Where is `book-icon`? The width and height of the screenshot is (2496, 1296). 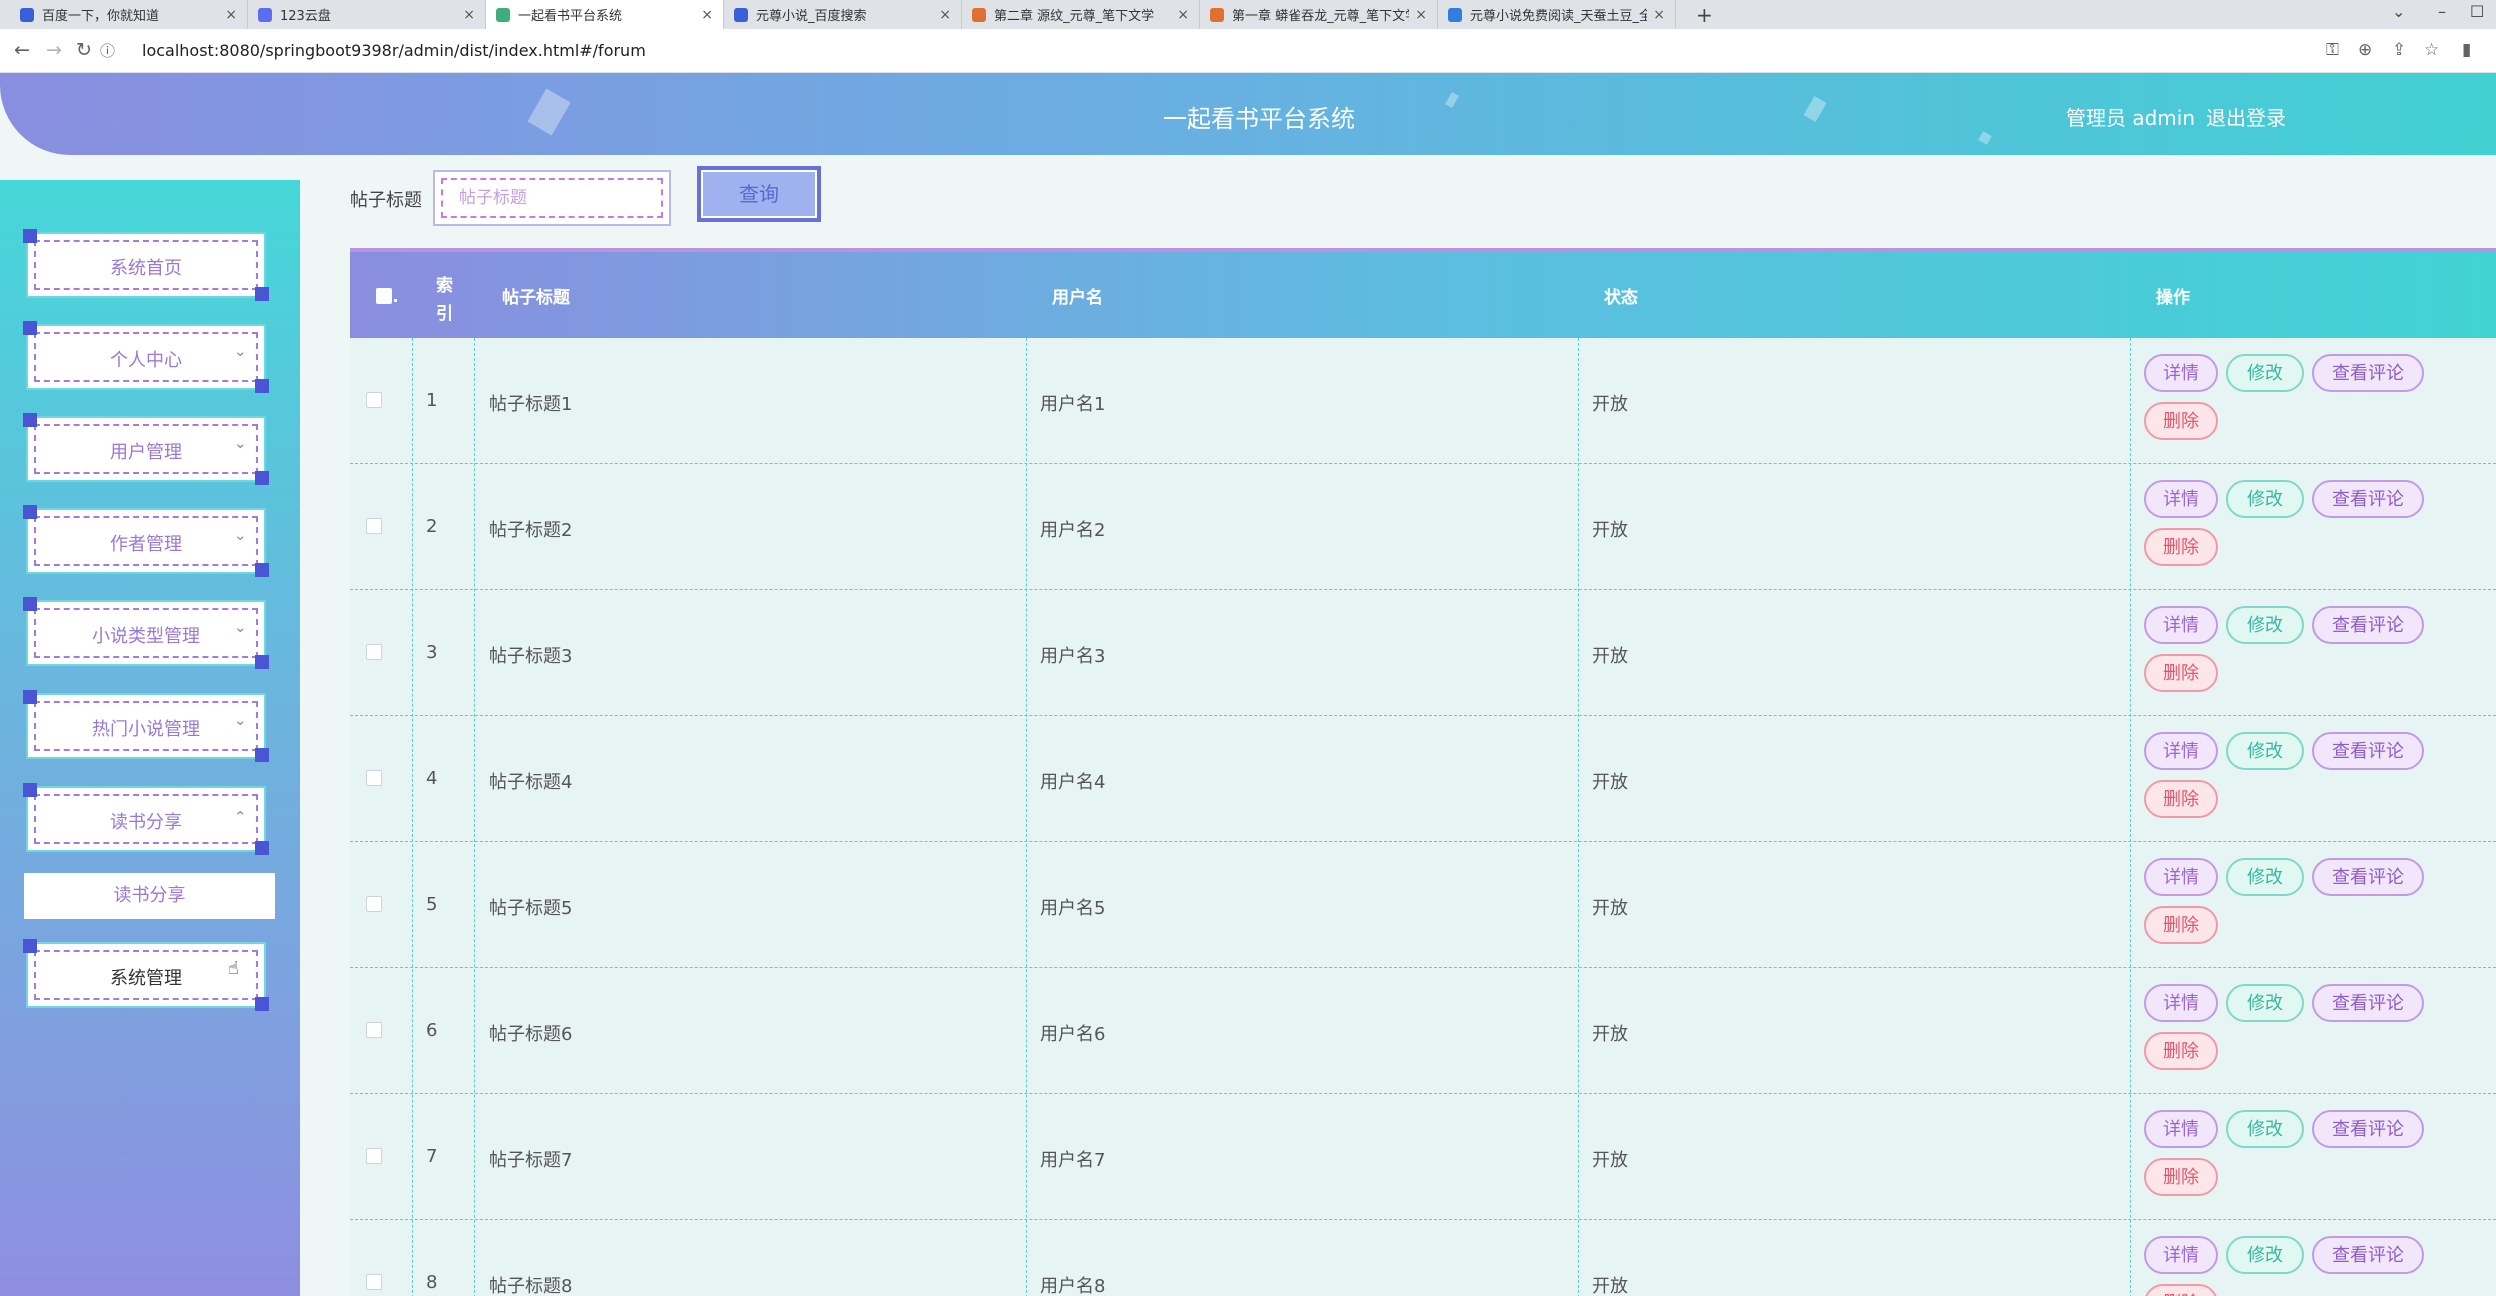
book-icon is located at coordinates (1455, 14).